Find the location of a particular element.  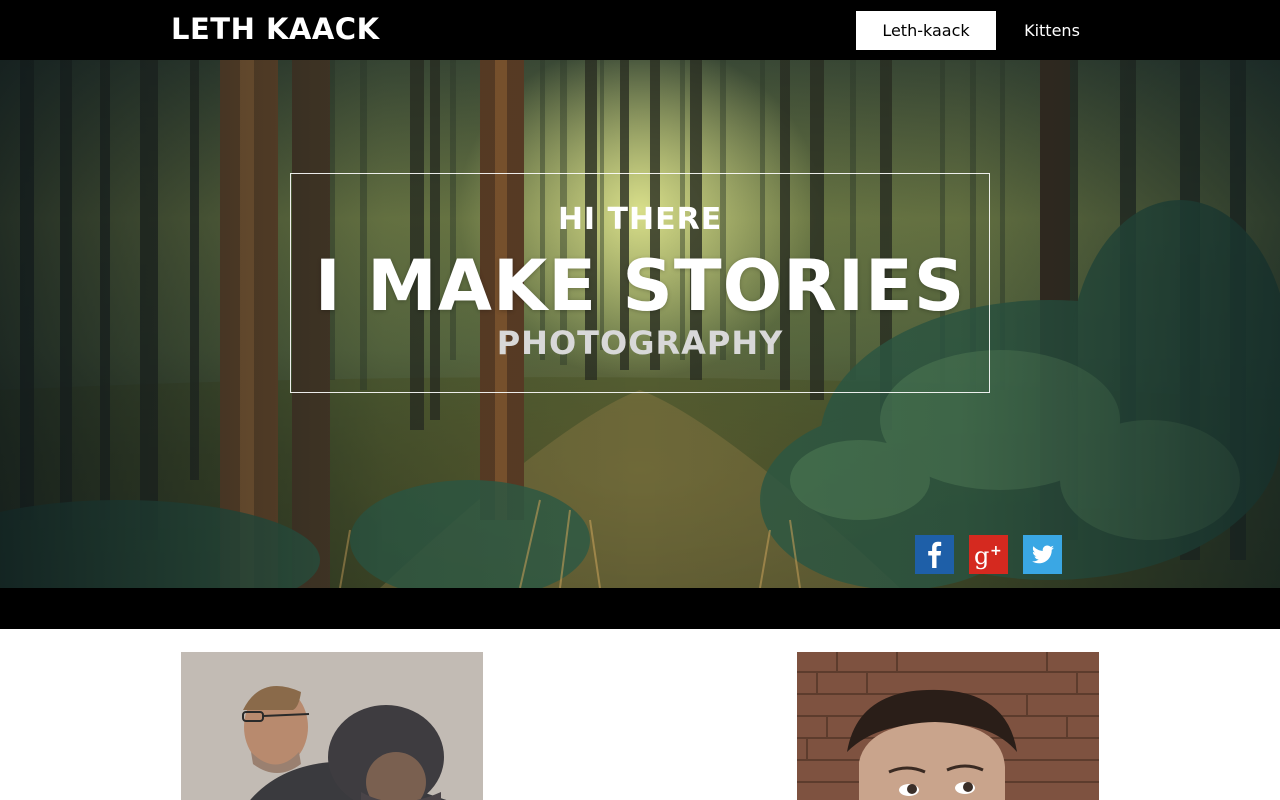

hero-subtitle: PHOTOGRAPHY is located at coordinates (640, 343).